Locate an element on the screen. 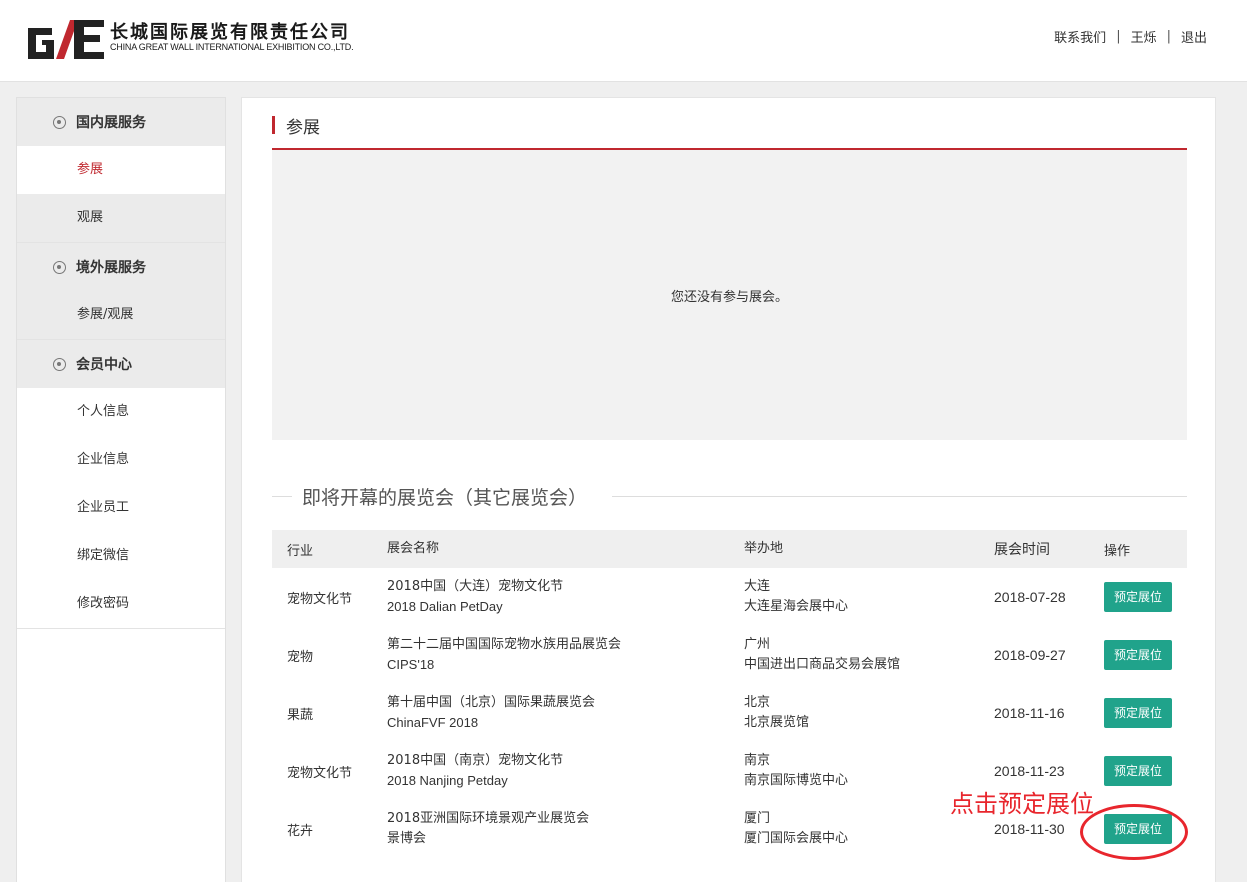 This screenshot has height=882, width=1247. sidebar-item-overseas-exhibit-visit: 参展/观展 is located at coordinates (121, 315).